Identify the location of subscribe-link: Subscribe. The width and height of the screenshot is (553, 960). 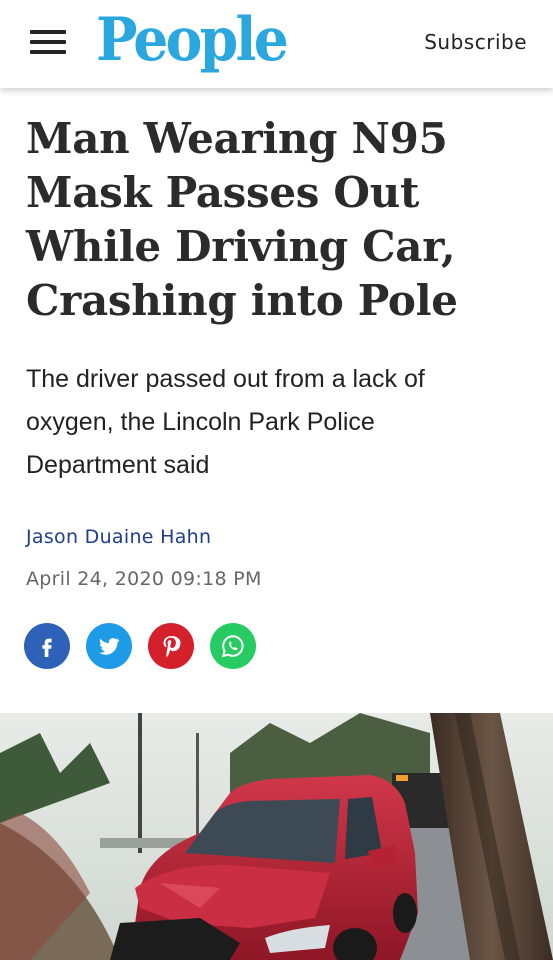
(475, 42).